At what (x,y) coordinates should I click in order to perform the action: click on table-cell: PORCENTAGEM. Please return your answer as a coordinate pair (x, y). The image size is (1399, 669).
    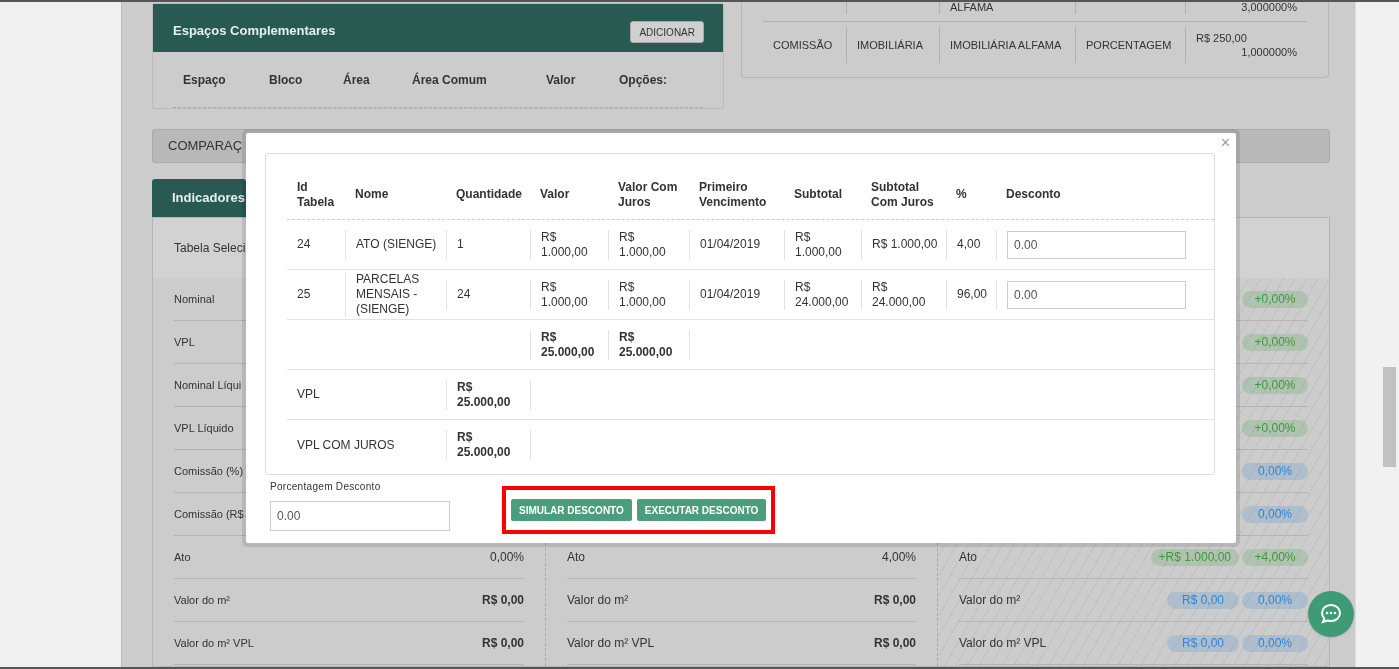
    Looking at the image, I should click on (1129, 45).